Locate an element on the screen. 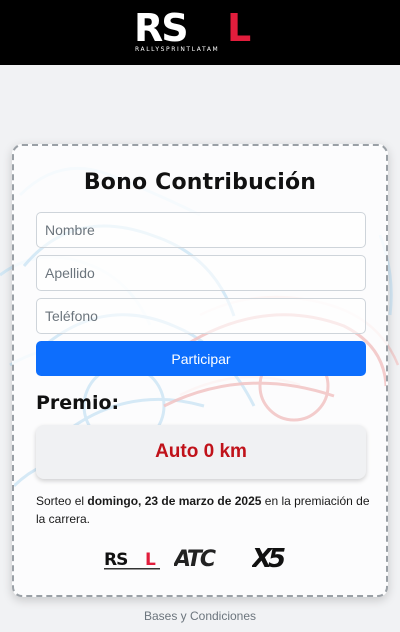 The height and width of the screenshot is (632, 400). participar-button: Participar is located at coordinates (201, 358).